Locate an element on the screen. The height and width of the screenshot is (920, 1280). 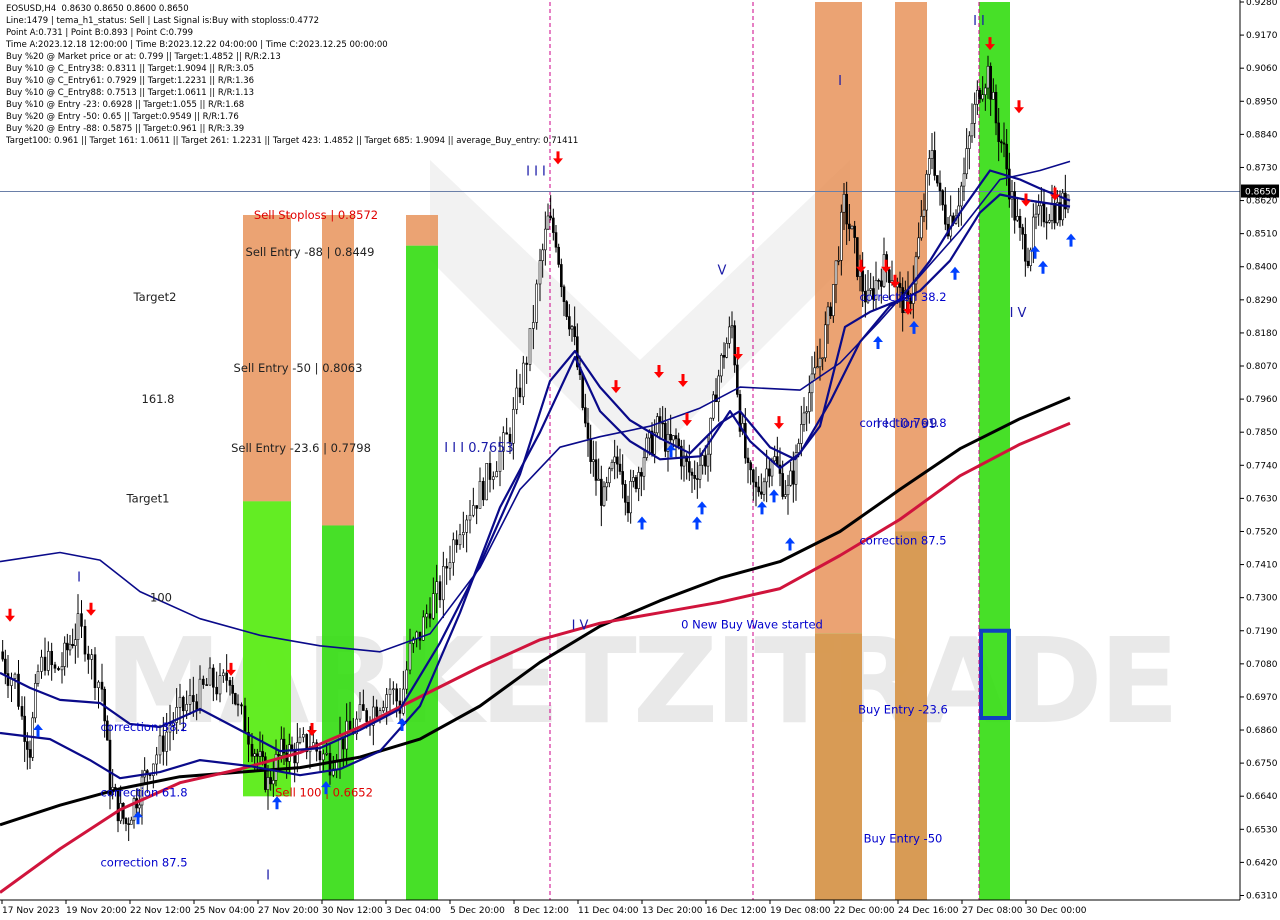
y-tick-label: 0.7300 is located at coordinates (1262, 599).